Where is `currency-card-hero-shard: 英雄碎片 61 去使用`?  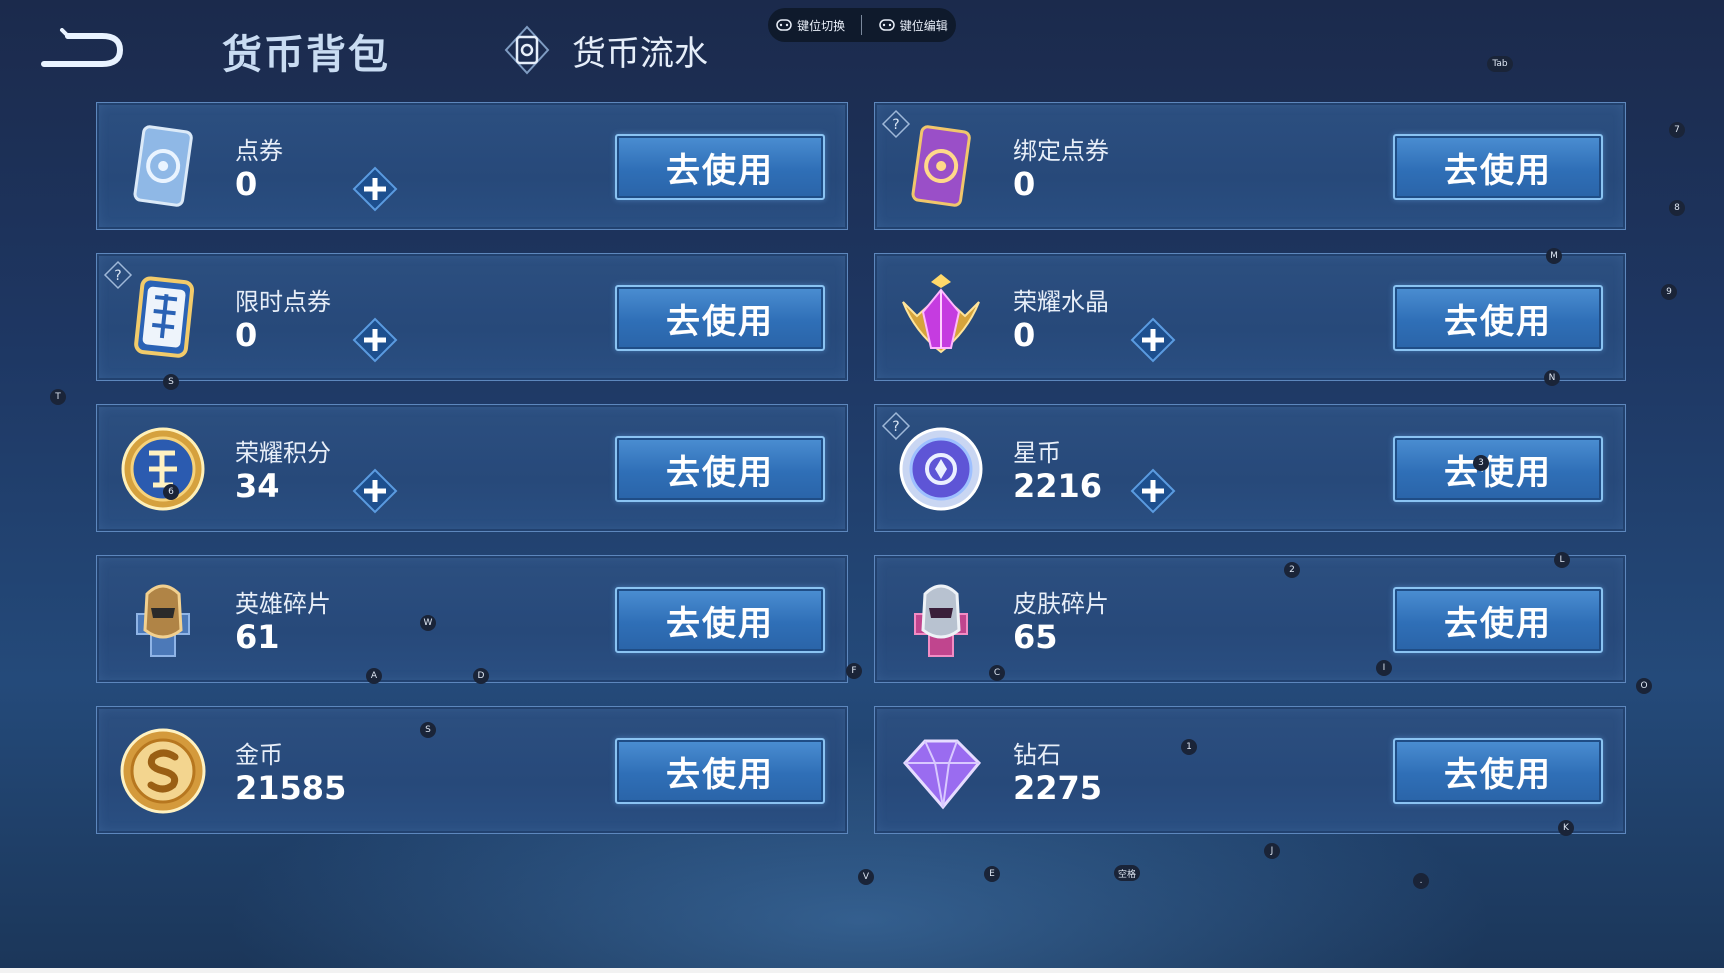
currency-card-hero-shard: 英雄碎片 61 去使用 is located at coordinates (472, 619).